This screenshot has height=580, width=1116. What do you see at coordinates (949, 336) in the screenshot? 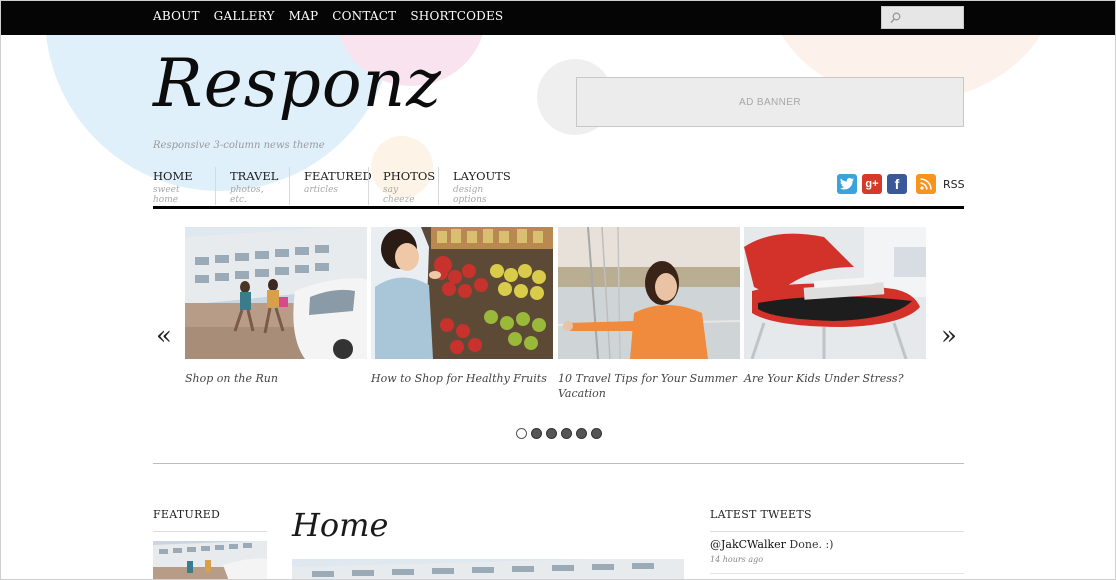
I see `slider-next-arrow: »` at bounding box center [949, 336].